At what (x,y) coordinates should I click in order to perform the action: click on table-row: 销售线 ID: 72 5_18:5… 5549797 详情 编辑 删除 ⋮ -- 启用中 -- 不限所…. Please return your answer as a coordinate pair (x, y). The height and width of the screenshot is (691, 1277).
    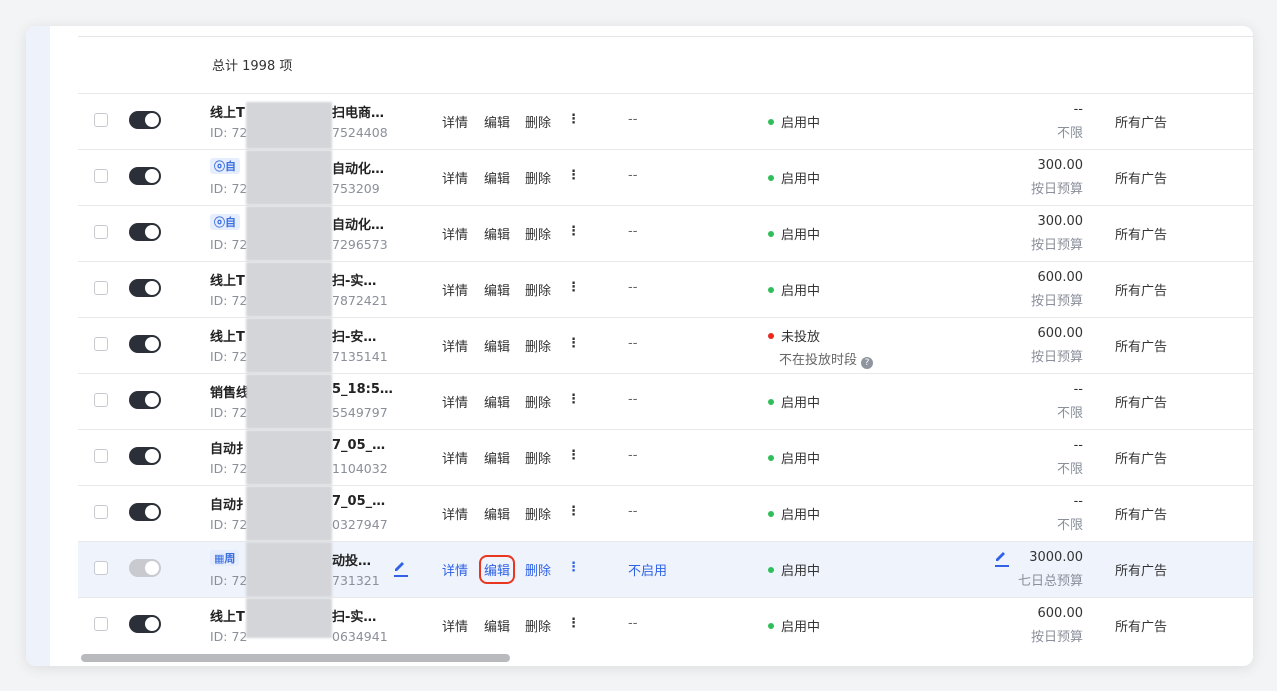
    Looking at the image, I should click on (665, 401).